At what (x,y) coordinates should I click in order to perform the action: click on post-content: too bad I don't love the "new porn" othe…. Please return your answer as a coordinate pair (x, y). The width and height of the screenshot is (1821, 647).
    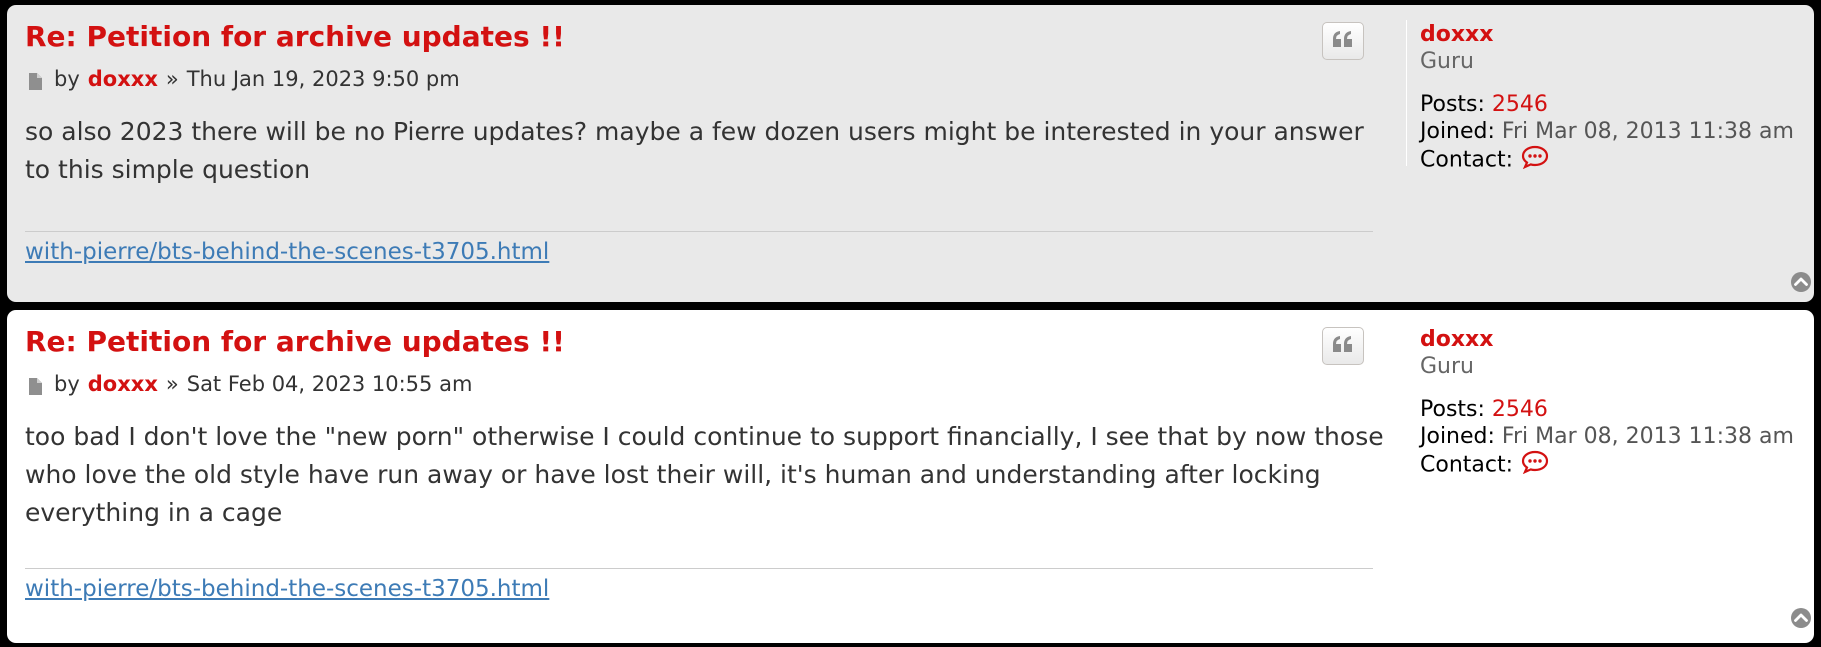
    Looking at the image, I should click on (704, 474).